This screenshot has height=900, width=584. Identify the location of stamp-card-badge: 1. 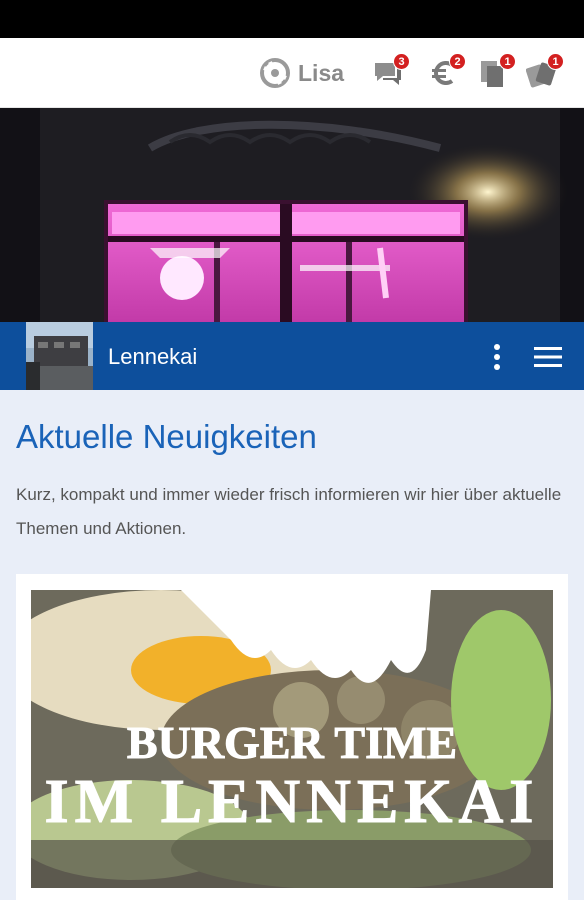
(555, 61).